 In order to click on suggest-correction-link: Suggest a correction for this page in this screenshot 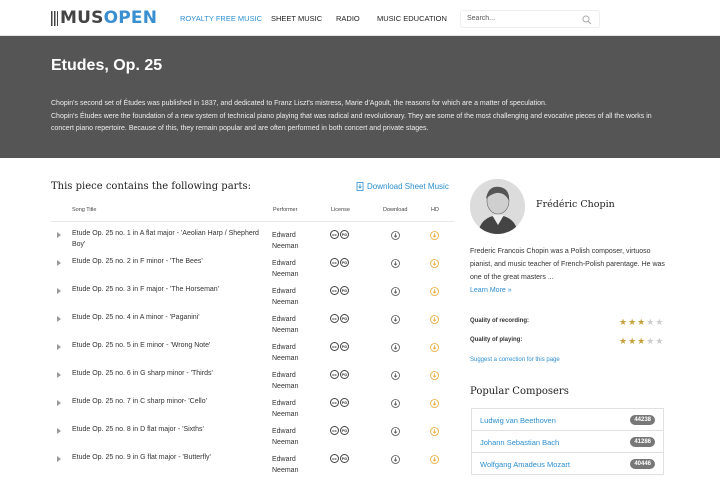, I will do `click(515, 360)`.